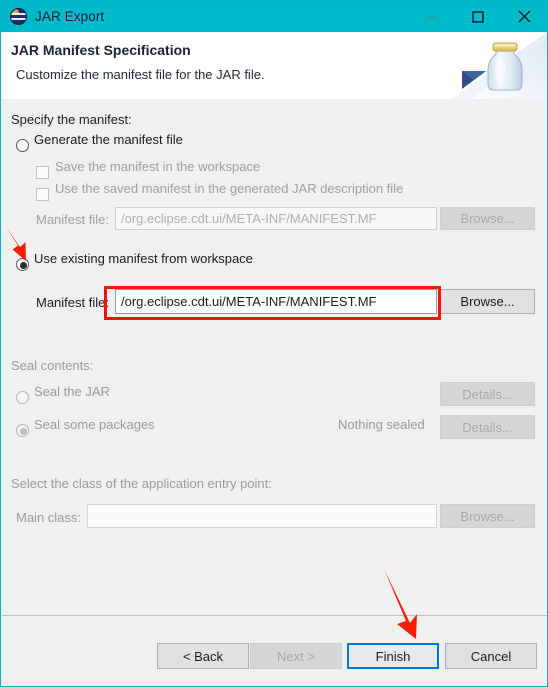  What do you see at coordinates (52, 365) in the screenshot?
I see `seal-section-label: Seal contents:` at bounding box center [52, 365].